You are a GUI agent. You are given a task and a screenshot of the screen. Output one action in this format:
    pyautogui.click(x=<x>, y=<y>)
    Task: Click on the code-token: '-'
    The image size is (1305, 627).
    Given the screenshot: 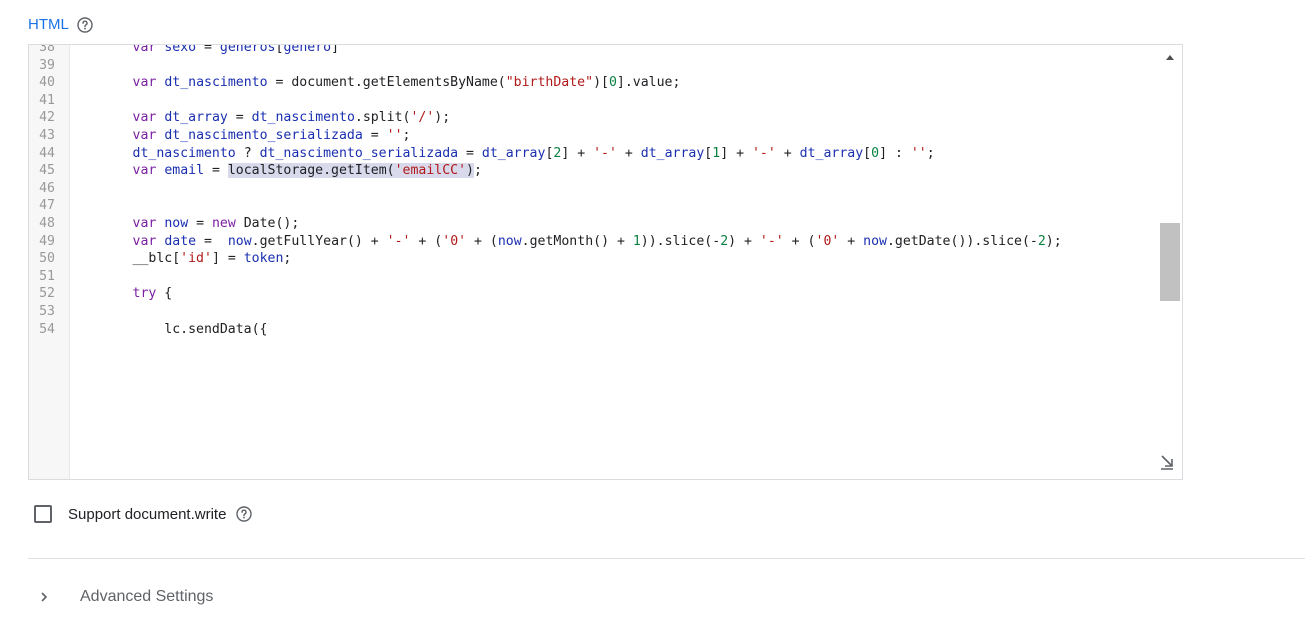 What is the action you would take?
    pyautogui.click(x=605, y=153)
    